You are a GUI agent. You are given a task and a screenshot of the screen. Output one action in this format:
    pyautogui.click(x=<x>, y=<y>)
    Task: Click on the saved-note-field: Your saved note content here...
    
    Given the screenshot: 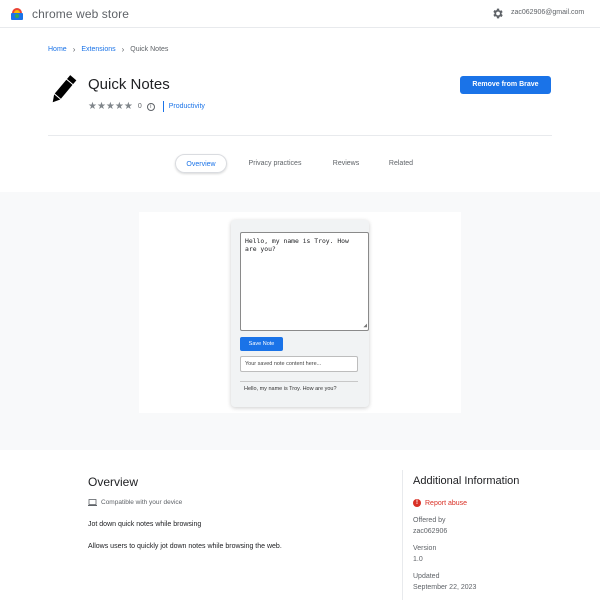 What is the action you would take?
    pyautogui.click(x=299, y=364)
    